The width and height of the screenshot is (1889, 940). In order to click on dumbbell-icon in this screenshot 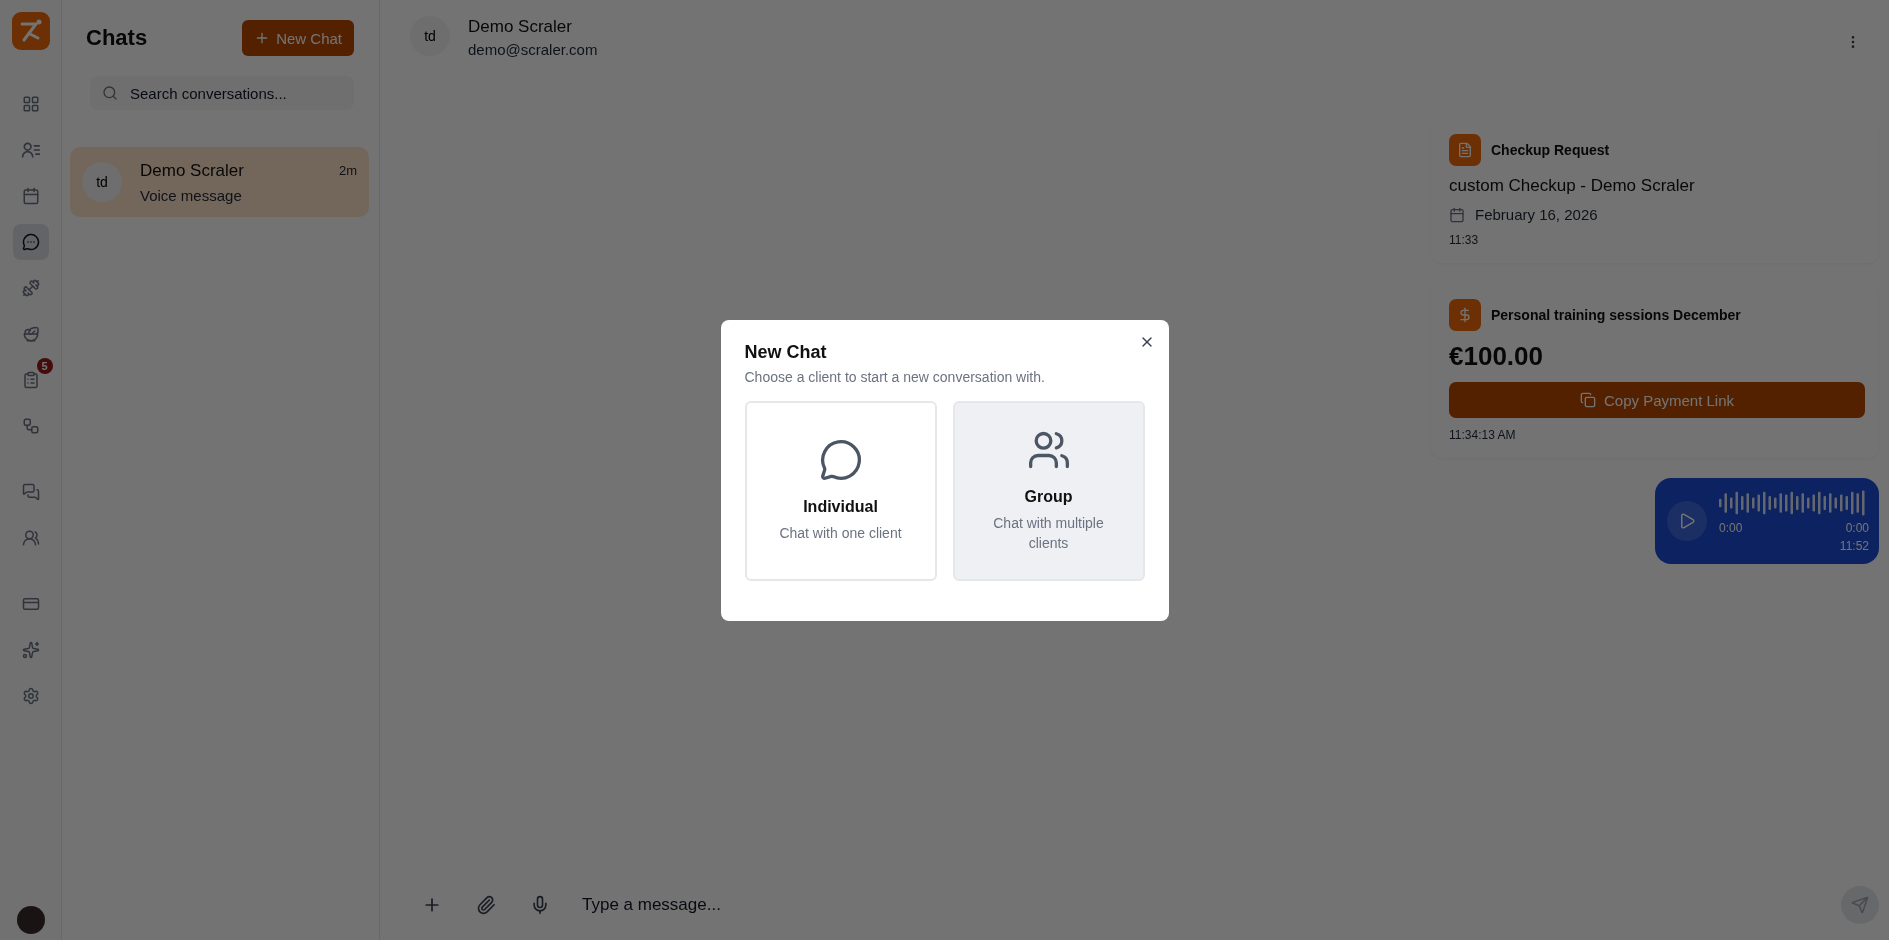, I will do `click(30, 288)`.